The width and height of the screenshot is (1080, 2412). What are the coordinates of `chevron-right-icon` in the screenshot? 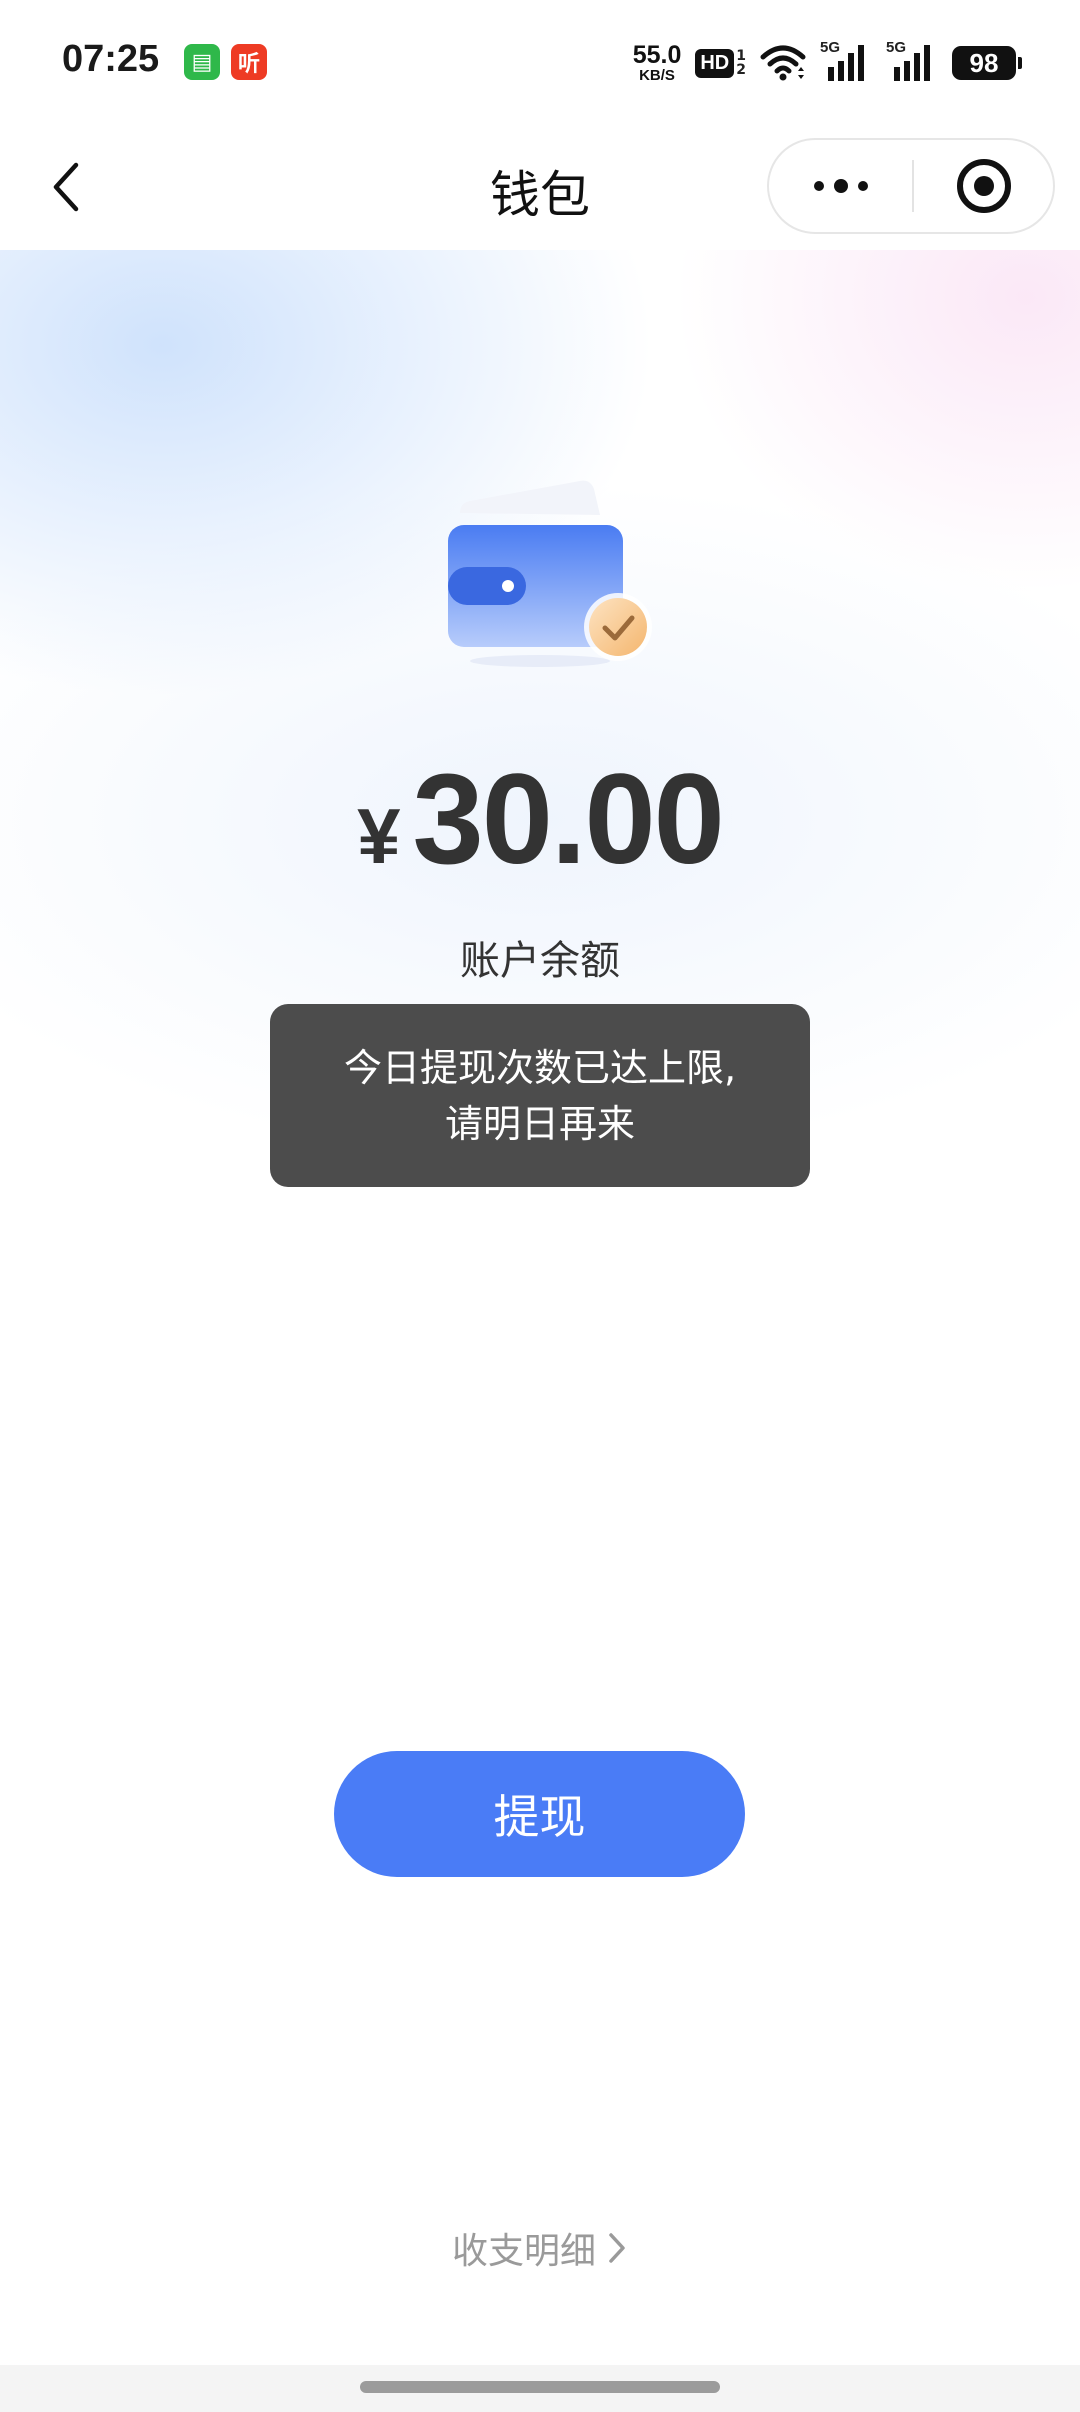 It's located at (617, 2248).